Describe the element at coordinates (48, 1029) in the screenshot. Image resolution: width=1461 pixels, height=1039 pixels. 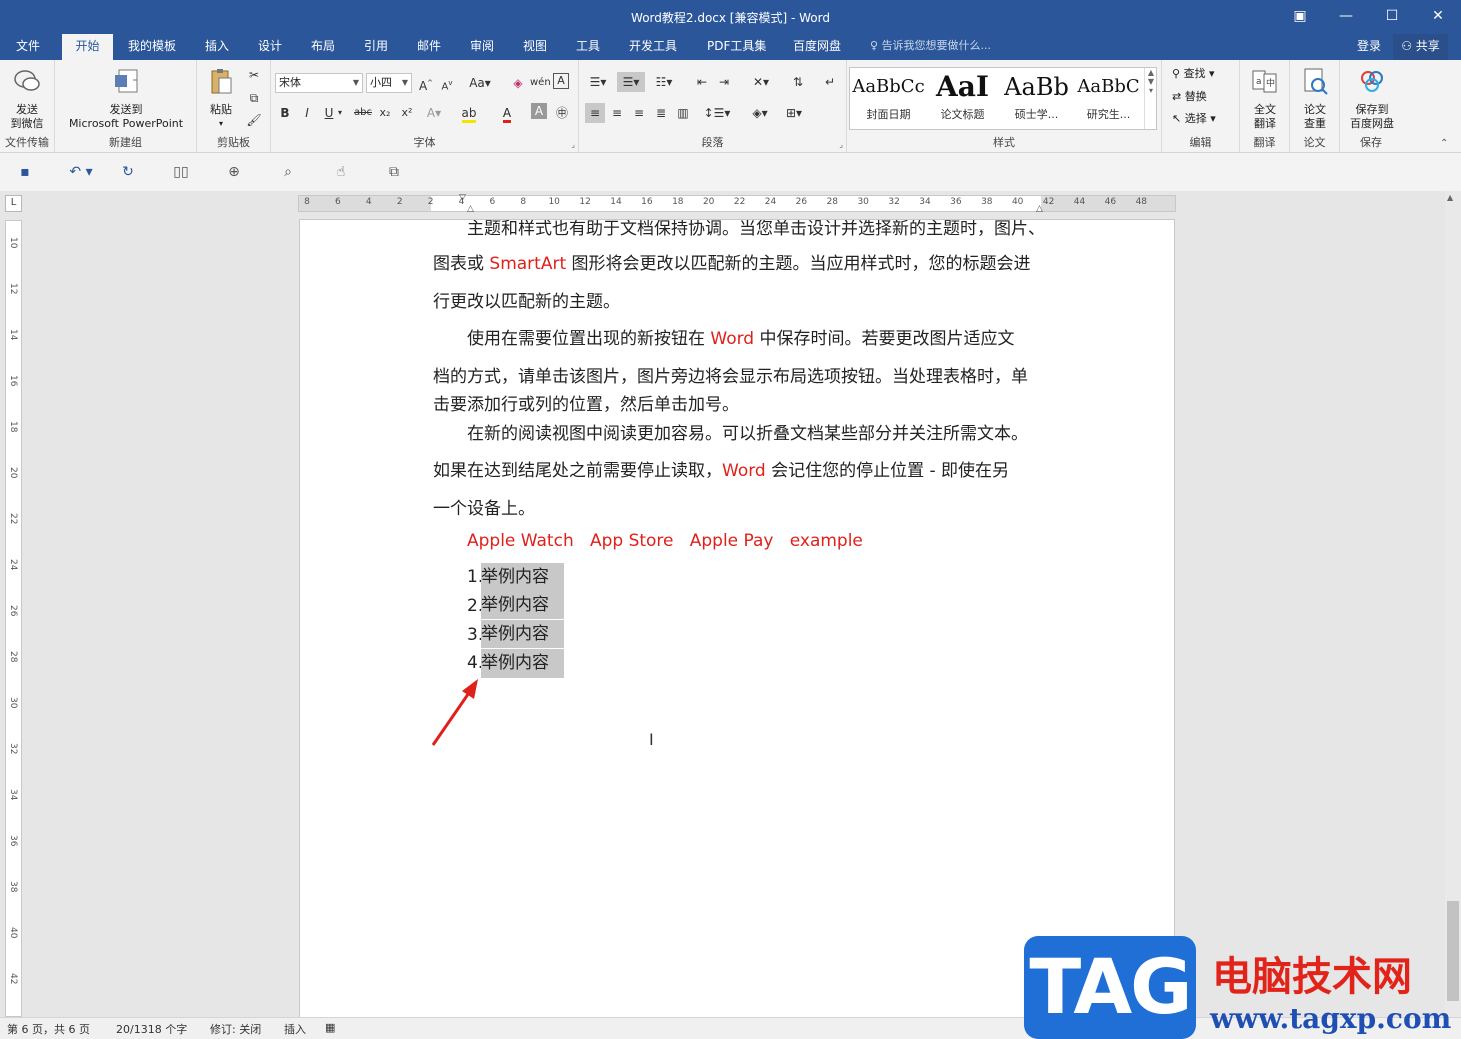
I see `page-count: 第 6 页，共 6 页` at that location.